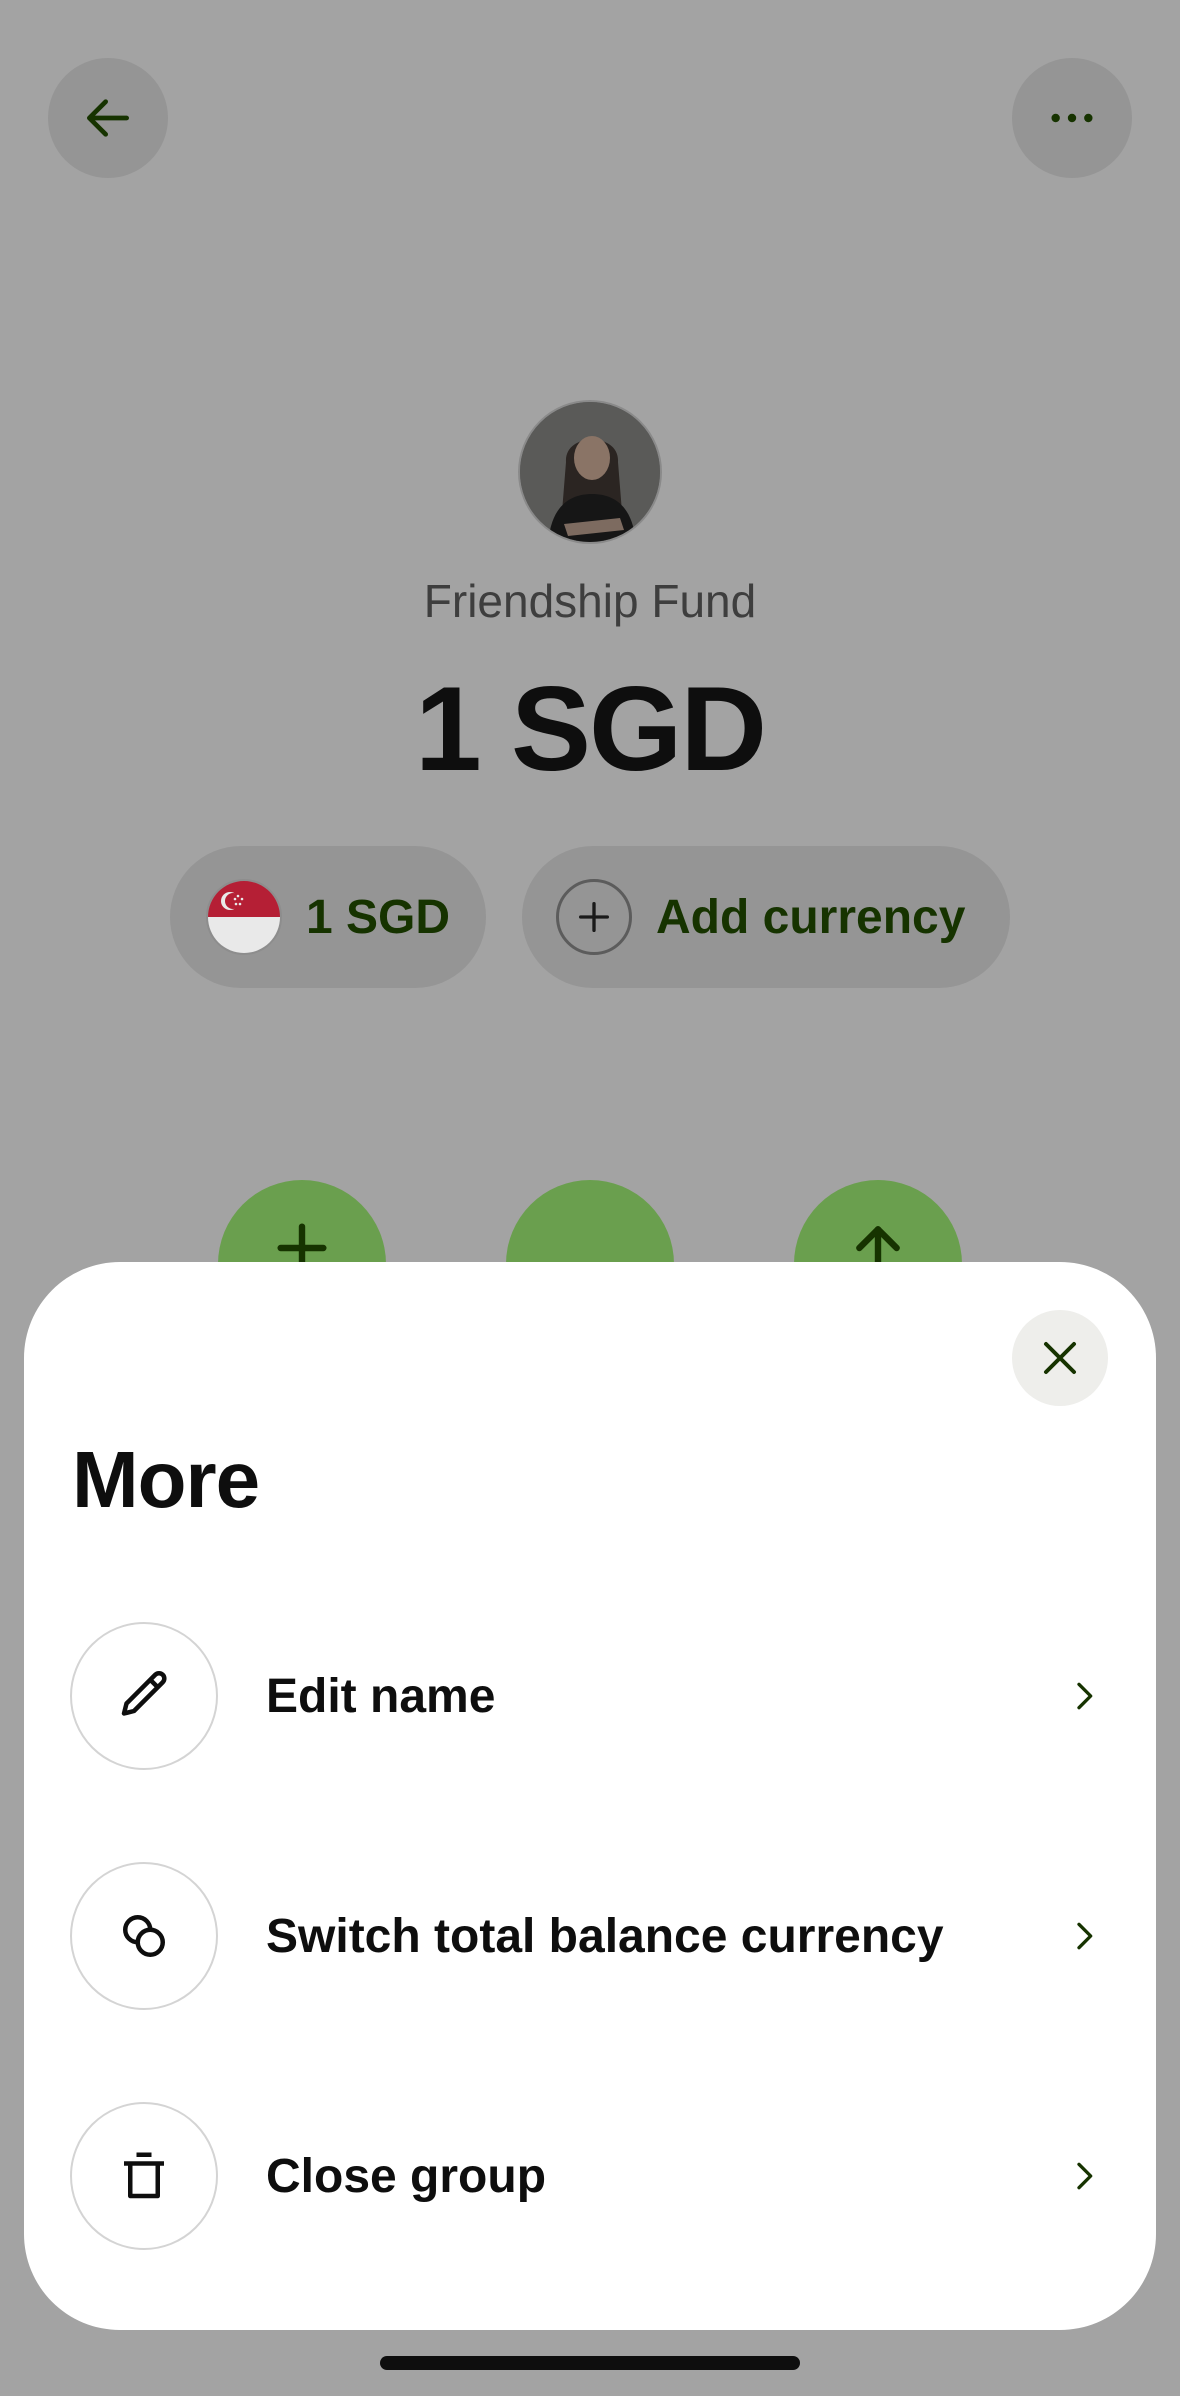 This screenshot has width=1180, height=2396. I want to click on switch-currency-icon-circle, so click(144, 1936).